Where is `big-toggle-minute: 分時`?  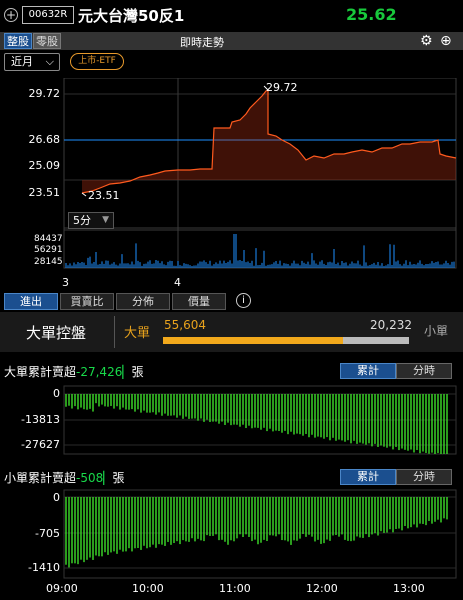
big-toggle-minute: 分時 is located at coordinates (424, 371).